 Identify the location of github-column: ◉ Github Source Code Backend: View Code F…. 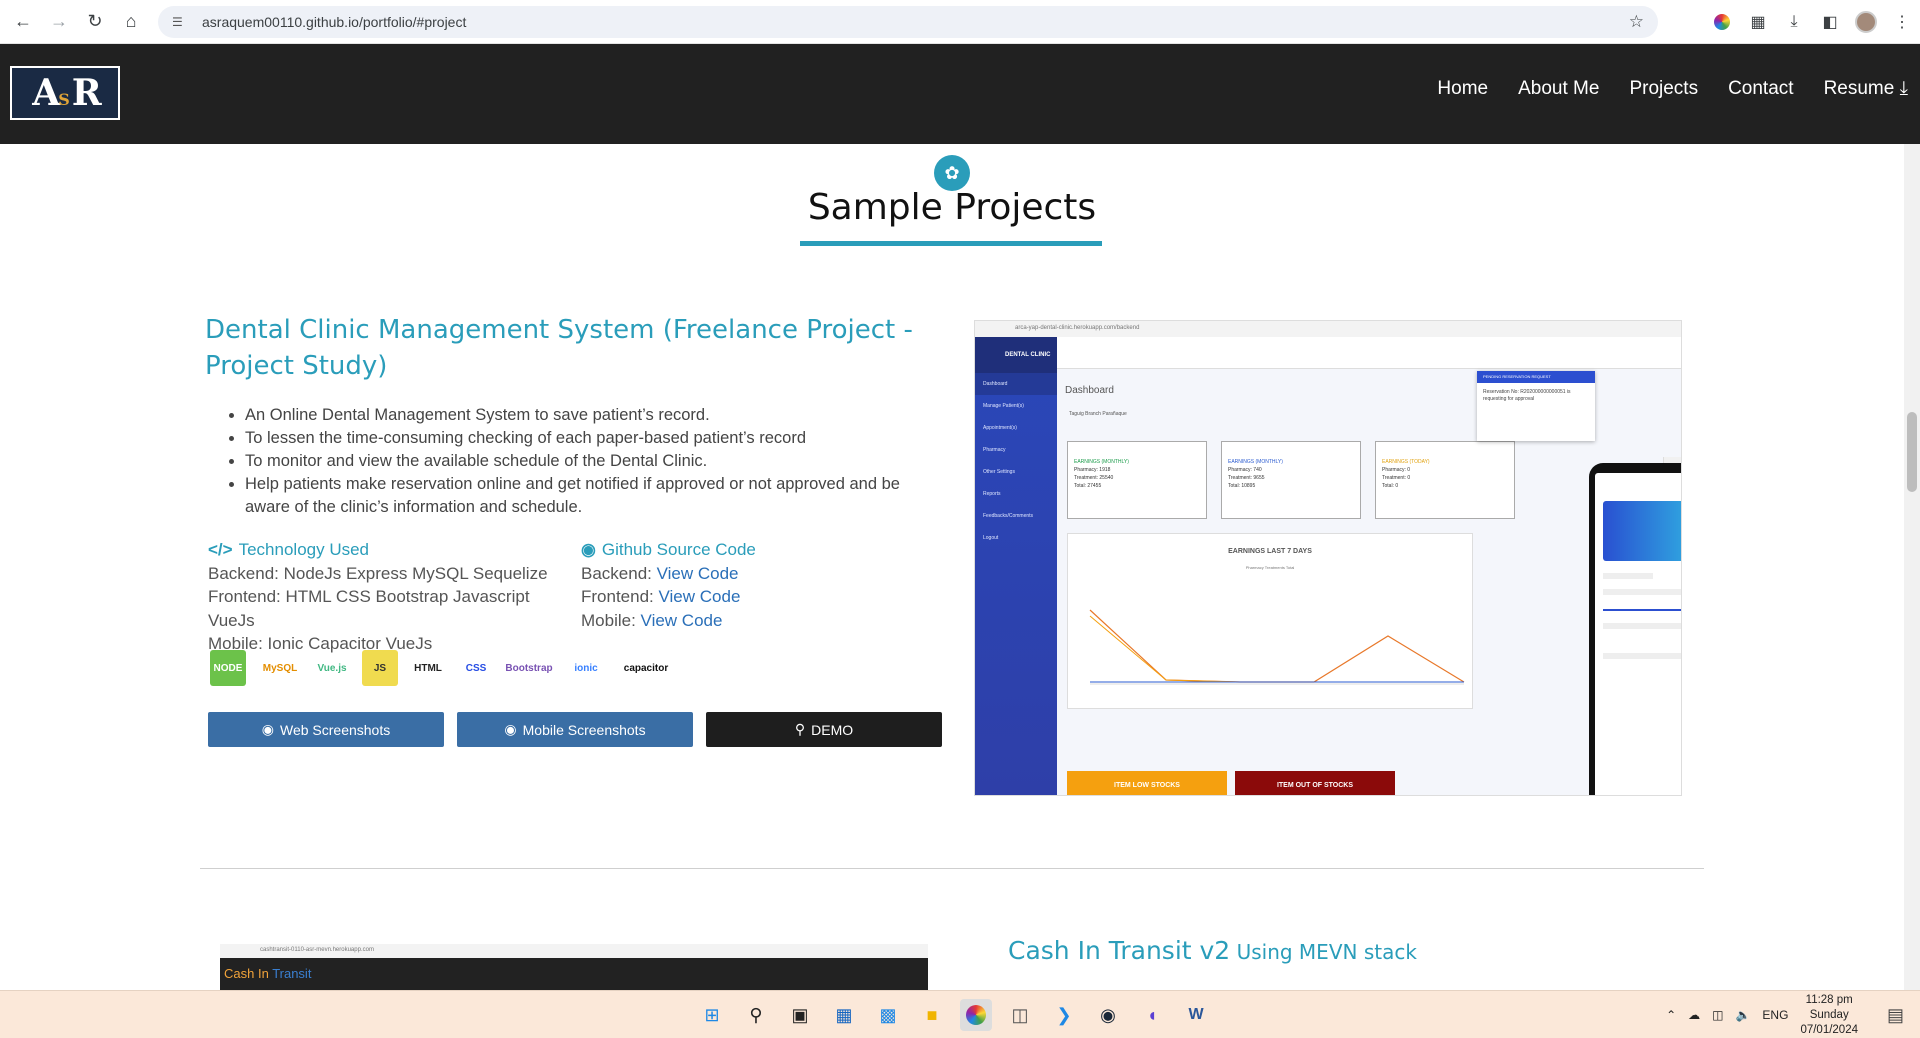
(761, 585).